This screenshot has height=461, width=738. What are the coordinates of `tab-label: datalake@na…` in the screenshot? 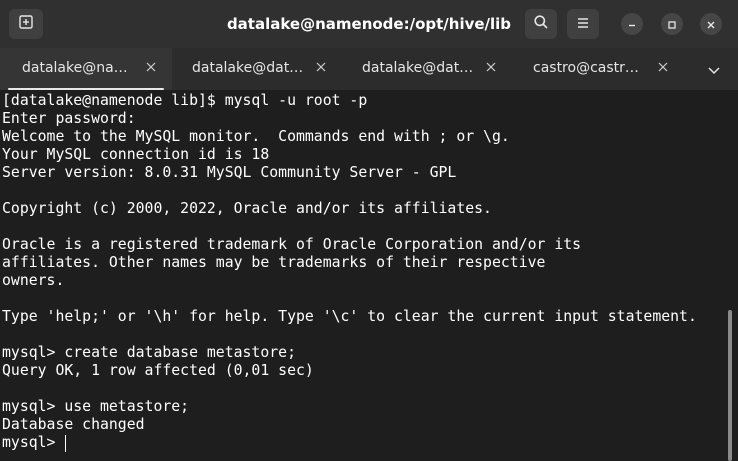 It's located at (75, 68).